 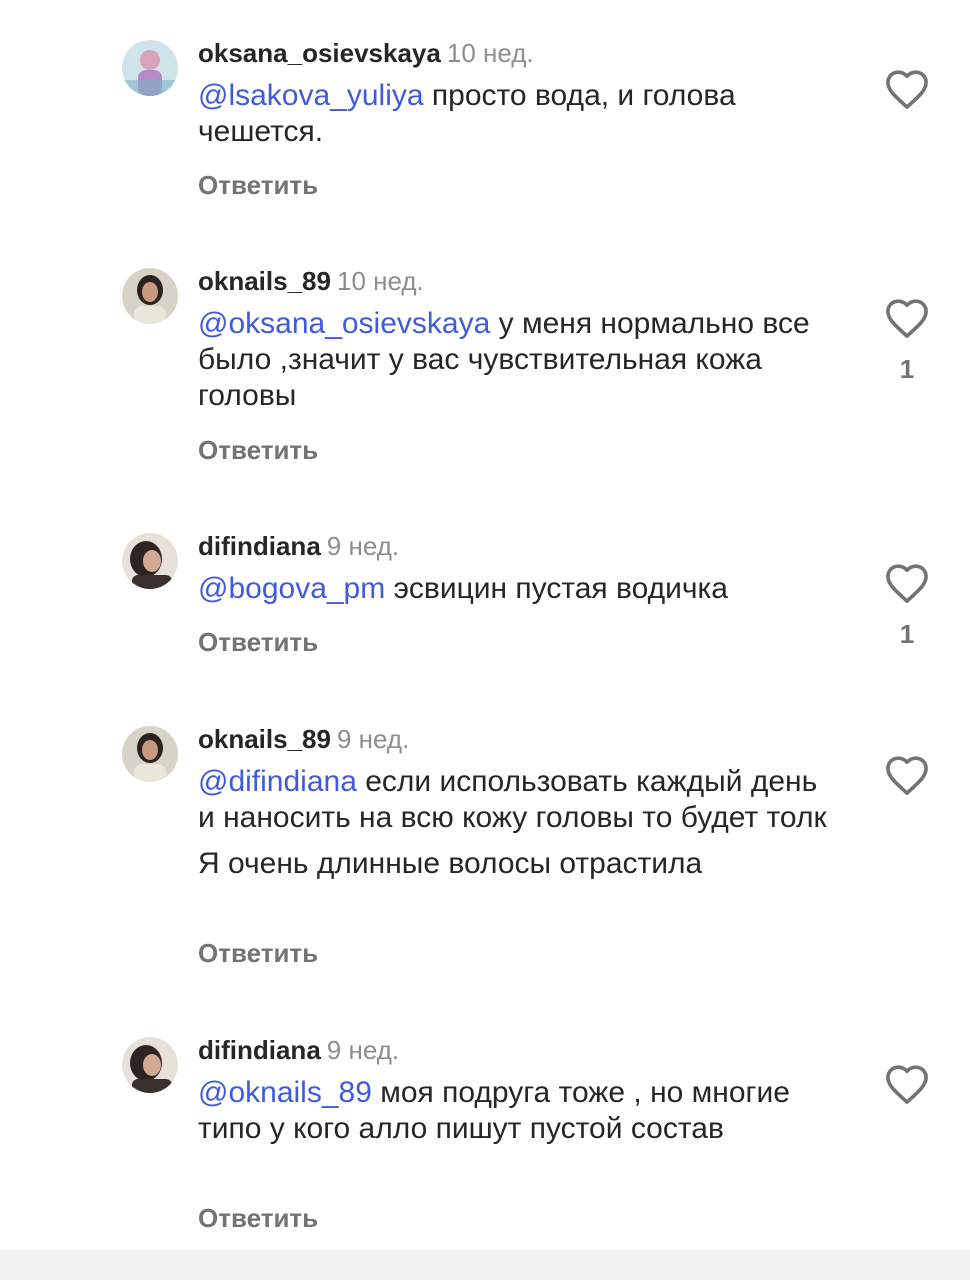 What do you see at coordinates (291, 588) in the screenshot?
I see `mention-link: @bogova_pm` at bounding box center [291, 588].